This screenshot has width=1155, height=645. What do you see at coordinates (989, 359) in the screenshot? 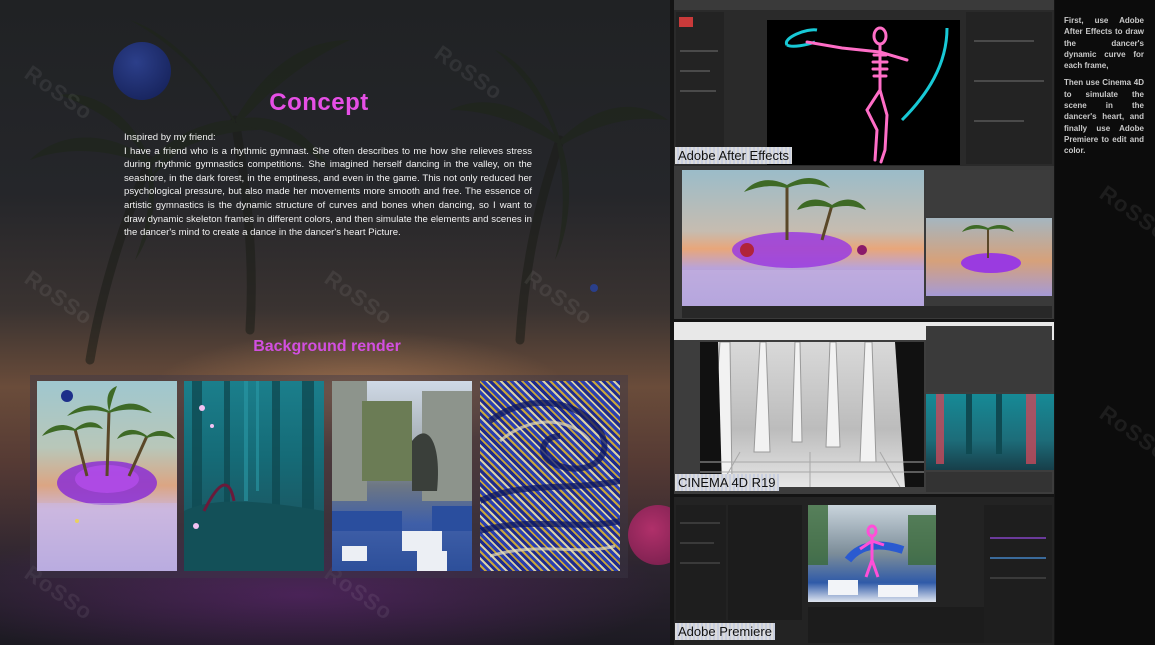
I see `c4d-object-list` at bounding box center [989, 359].